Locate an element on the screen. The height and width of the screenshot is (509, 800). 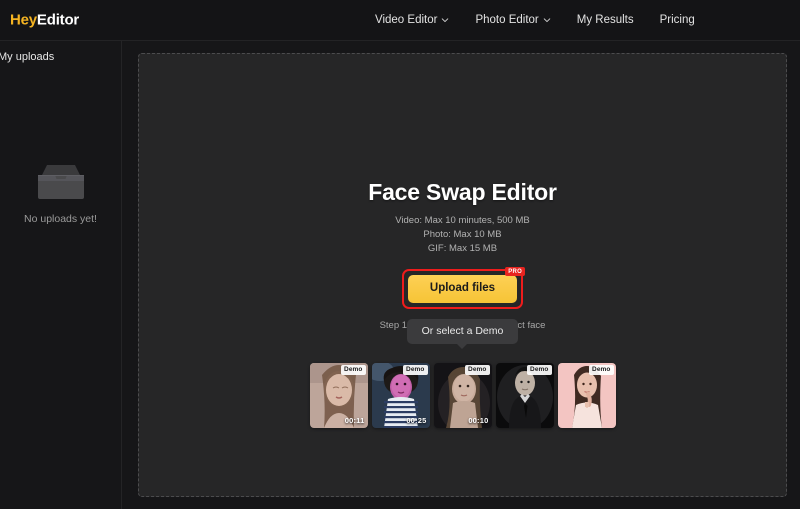
sidebar-title: My uploads is located at coordinates (27, 57).